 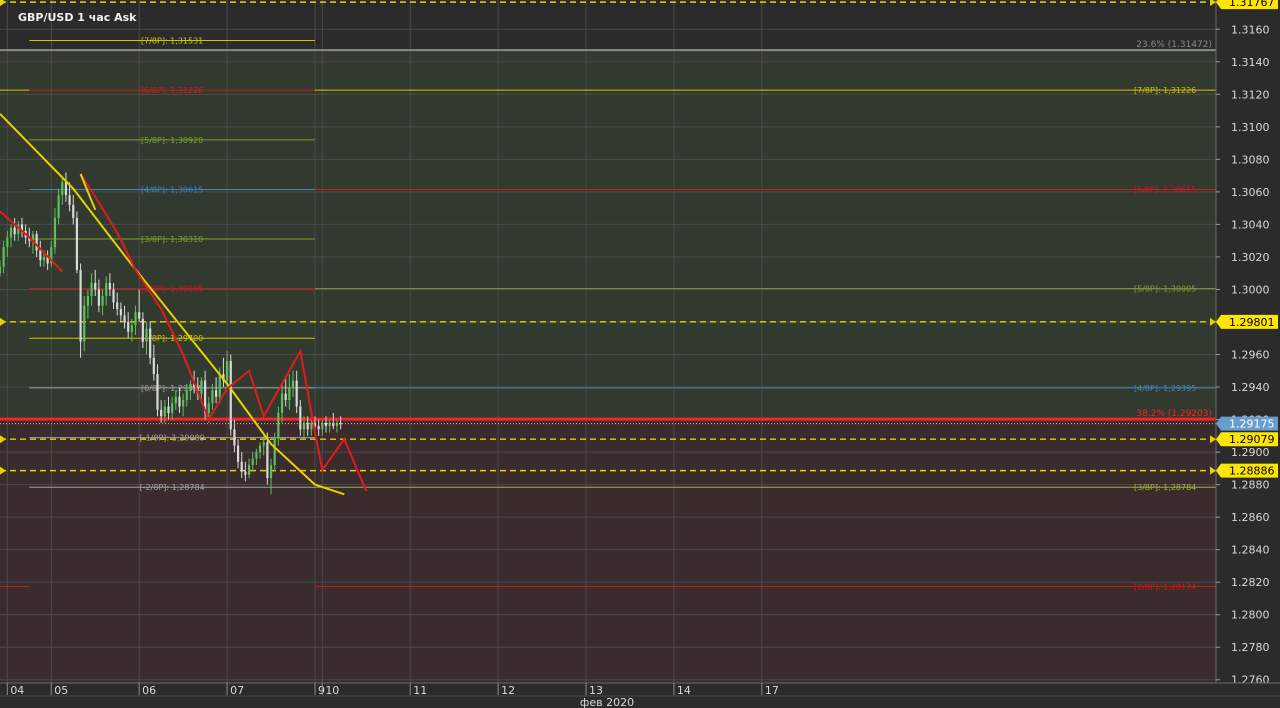 What do you see at coordinates (1165, 90) in the screenshot?
I see `murrey-right-label: [7/8P]: 1,31226` at bounding box center [1165, 90].